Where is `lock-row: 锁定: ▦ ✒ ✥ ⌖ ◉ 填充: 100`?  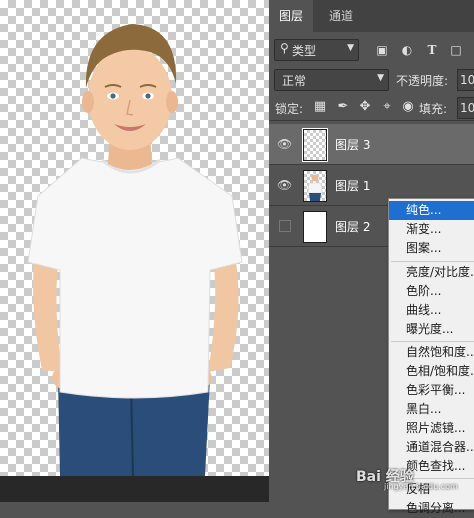
lock-row: 锁定: ▦ ✒ ✥ ⌖ ◉ 填充: 100 is located at coordinates (371, 108).